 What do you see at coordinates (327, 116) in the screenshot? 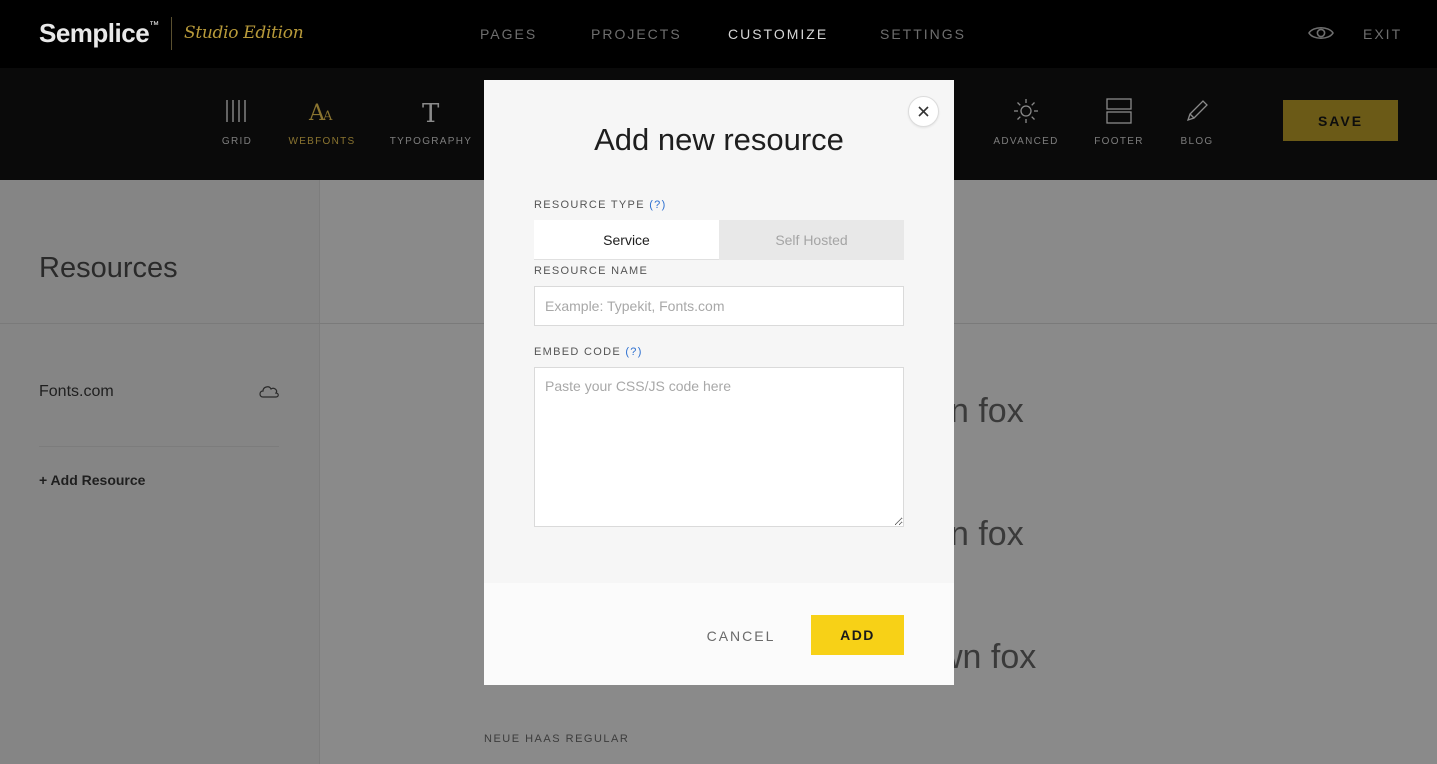
I see `svg-text: A` at bounding box center [327, 116].